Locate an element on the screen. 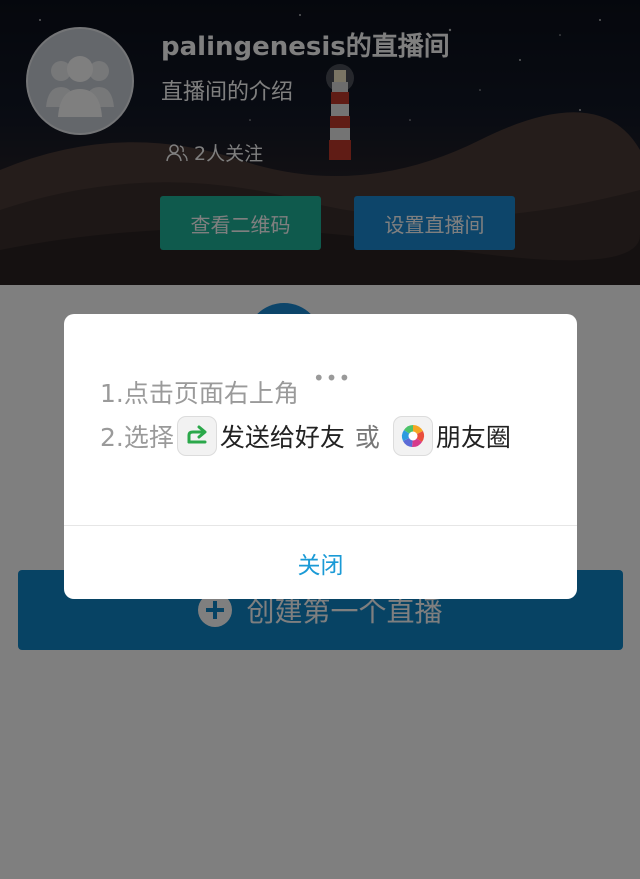 The image size is (640, 879). more-dots-icon: ••• is located at coordinates (332, 378).